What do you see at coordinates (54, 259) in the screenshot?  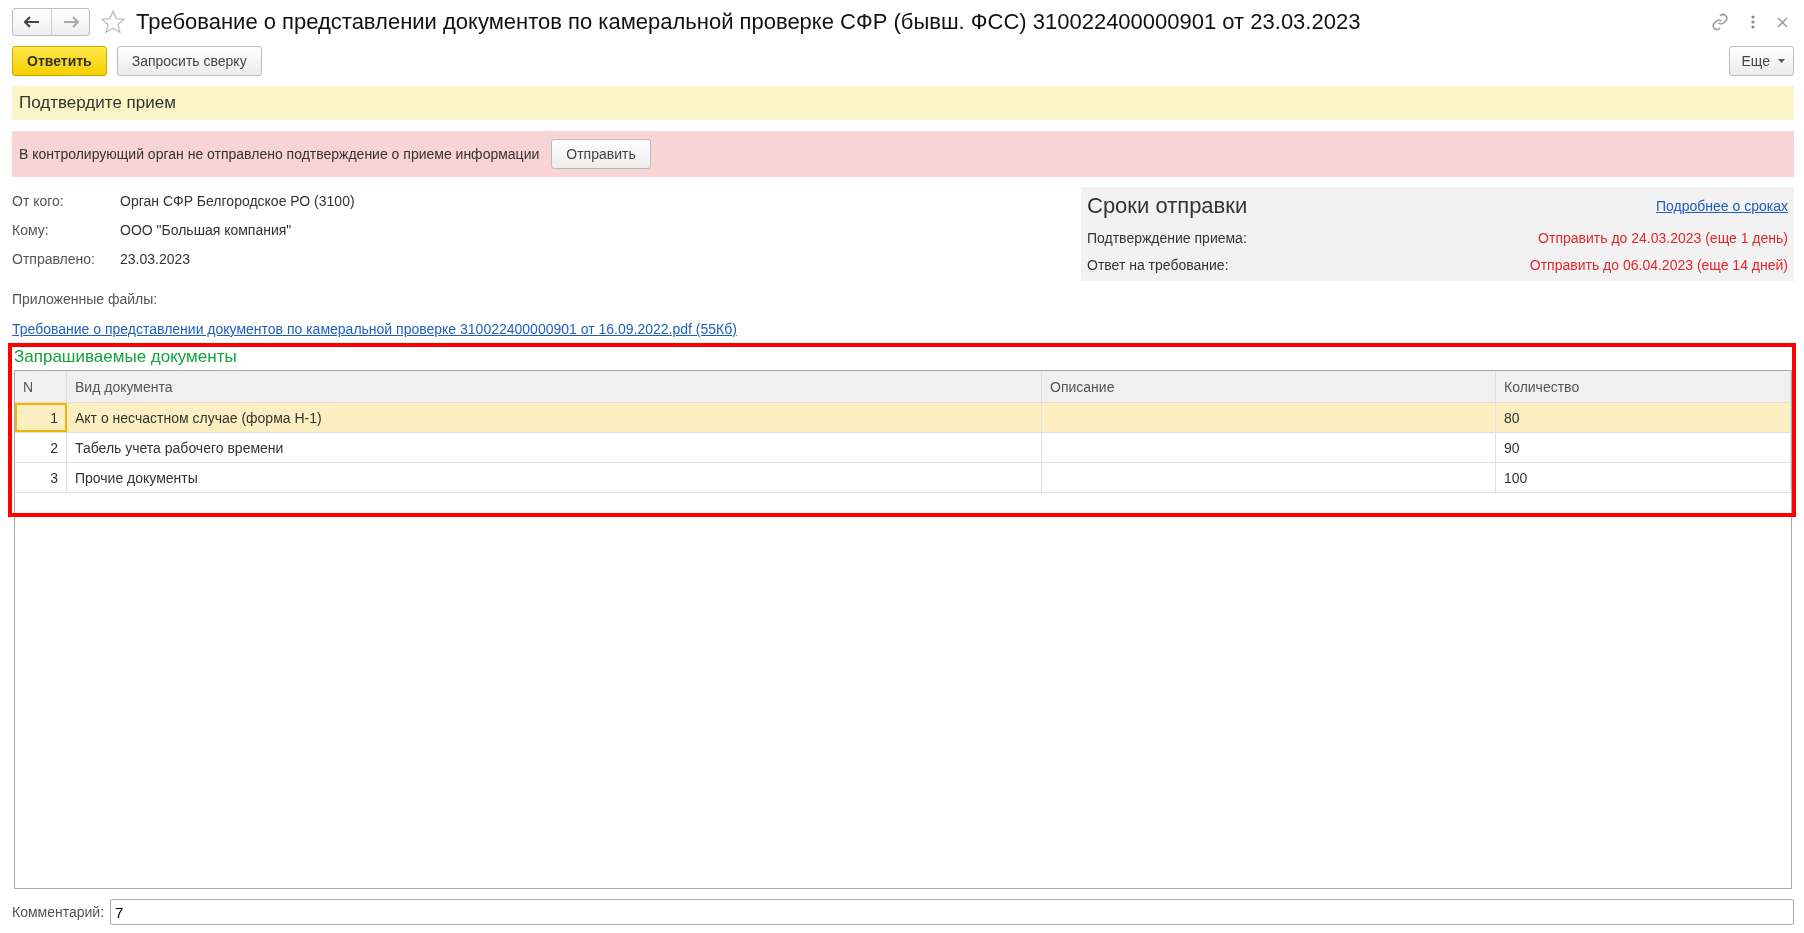 I see `field-label: Отправлено:` at bounding box center [54, 259].